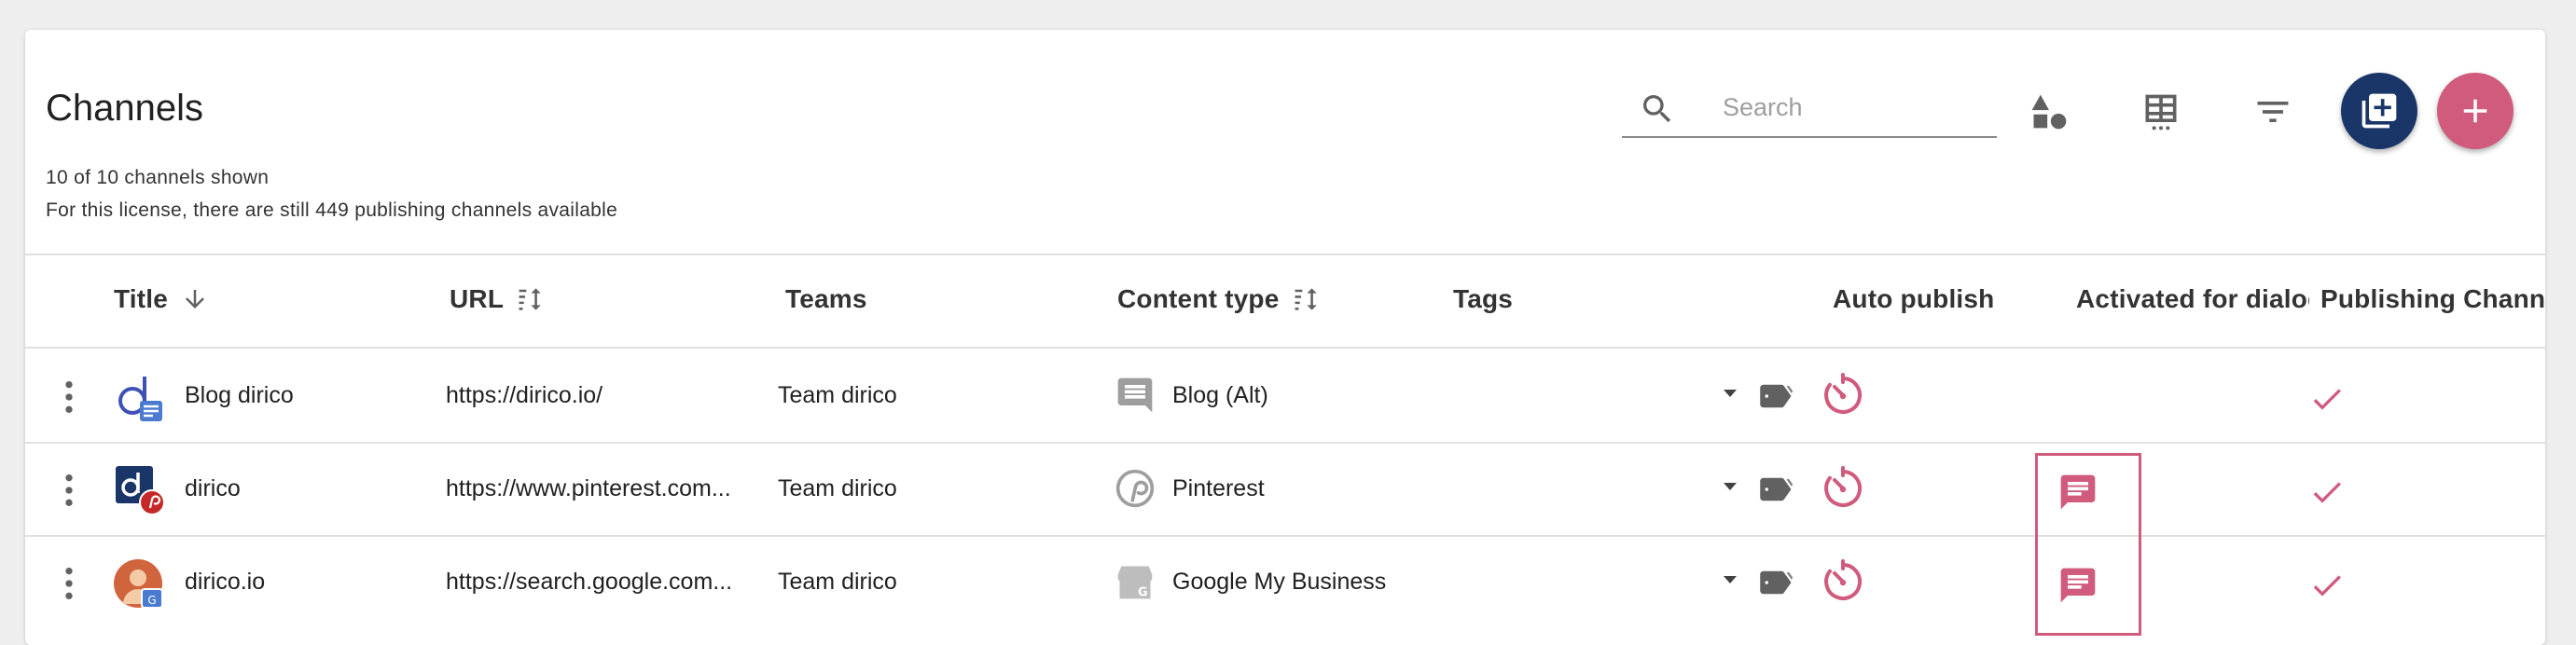 Image resolution: width=2576 pixels, height=645 pixels. What do you see at coordinates (1135, 488) in the screenshot?
I see `pinterest-icon` at bounding box center [1135, 488].